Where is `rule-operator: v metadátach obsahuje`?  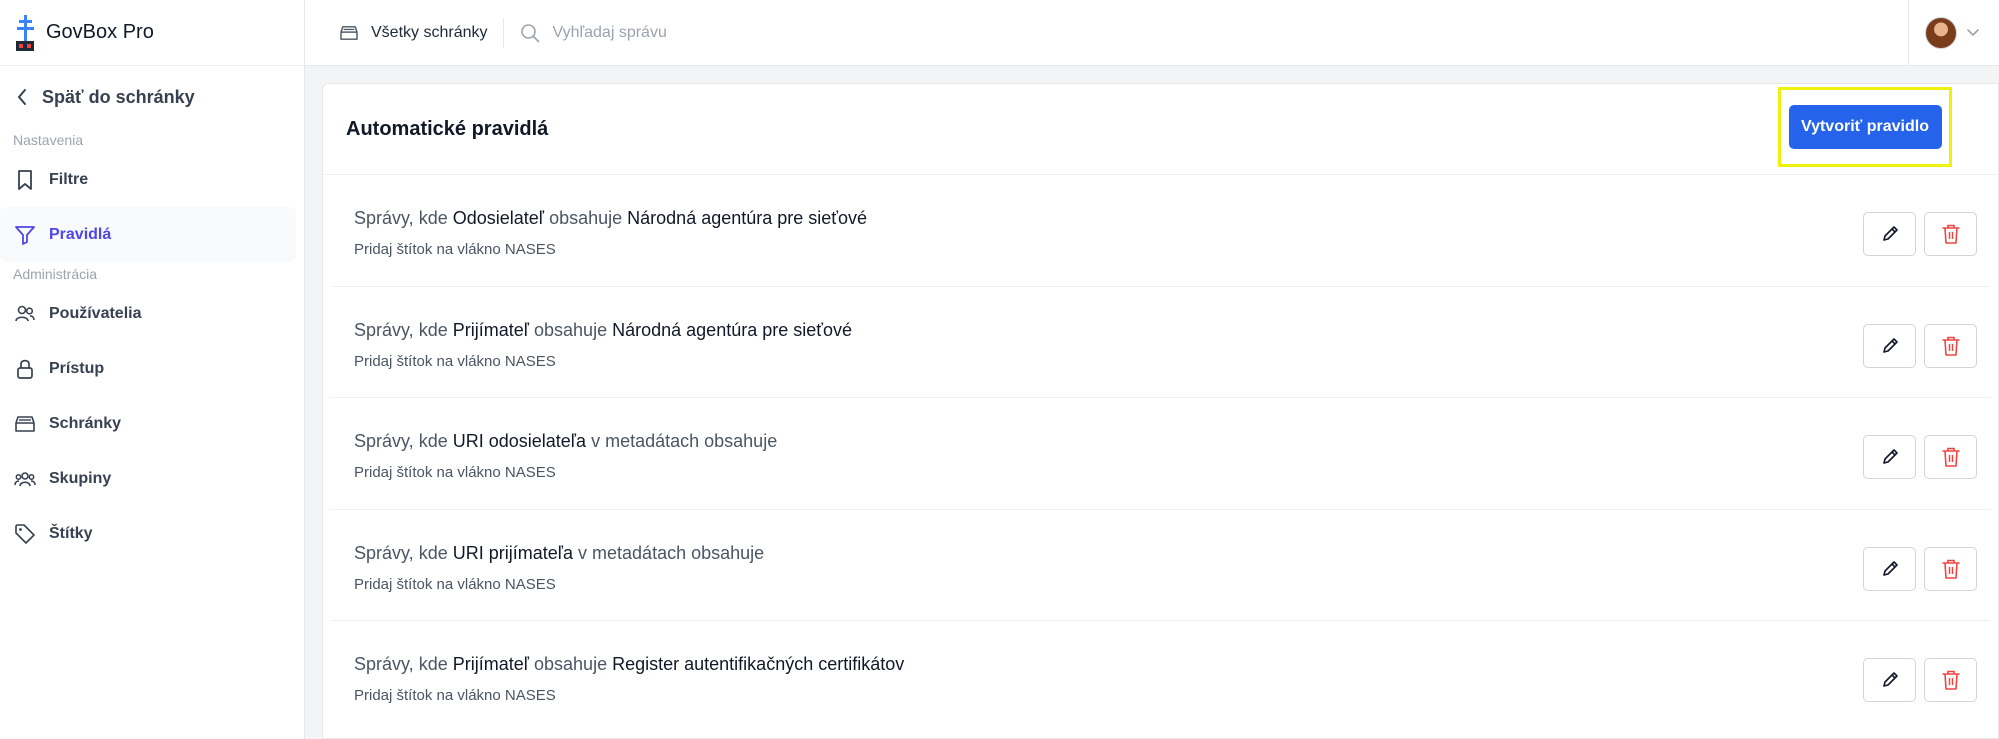 rule-operator: v metadátach obsahuje is located at coordinates (684, 441).